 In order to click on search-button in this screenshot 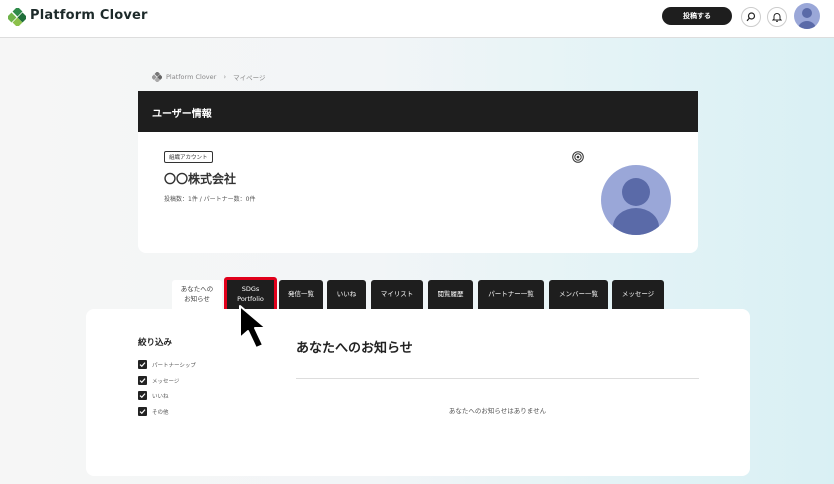, I will do `click(751, 17)`.